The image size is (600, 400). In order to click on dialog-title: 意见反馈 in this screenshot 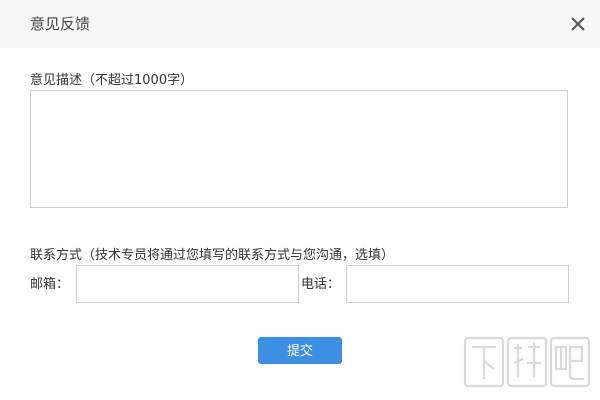, I will do `click(60, 24)`.